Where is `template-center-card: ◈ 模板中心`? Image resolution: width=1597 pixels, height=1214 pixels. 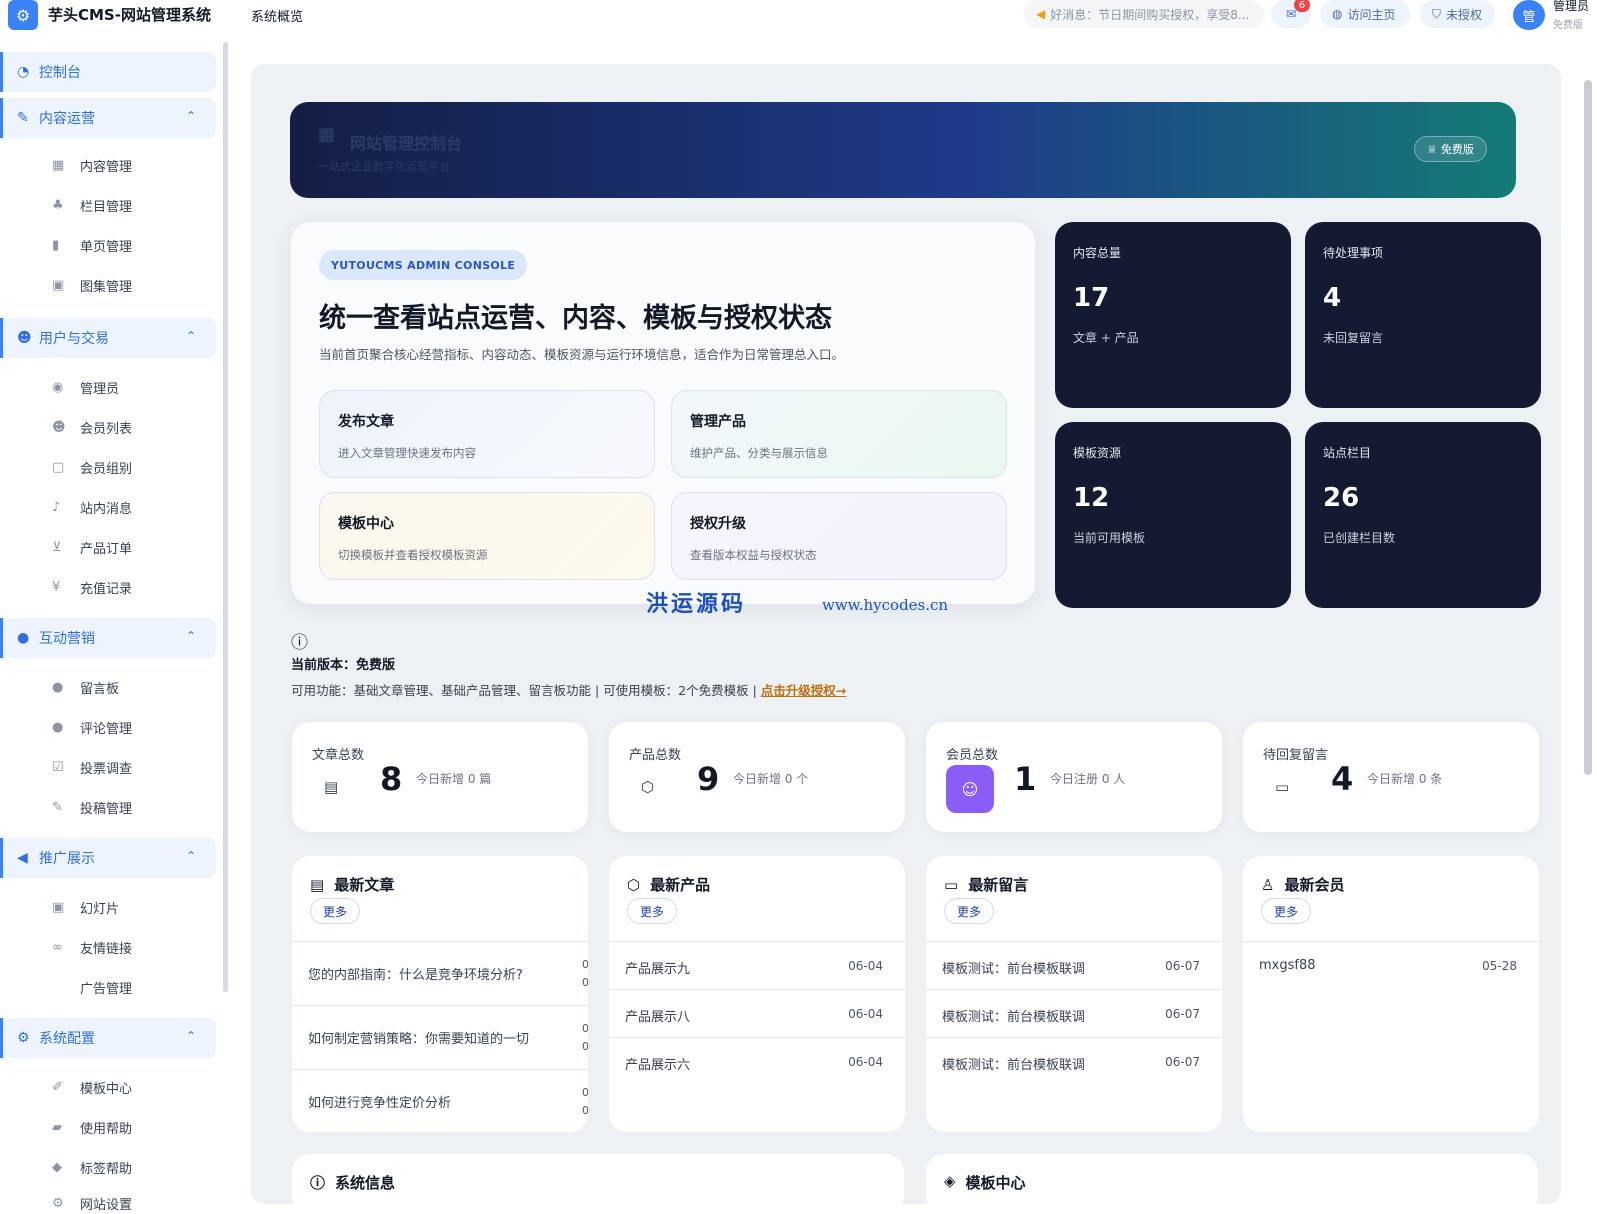
template-center-card: ◈ 模板中心 is located at coordinates (1232, 1184).